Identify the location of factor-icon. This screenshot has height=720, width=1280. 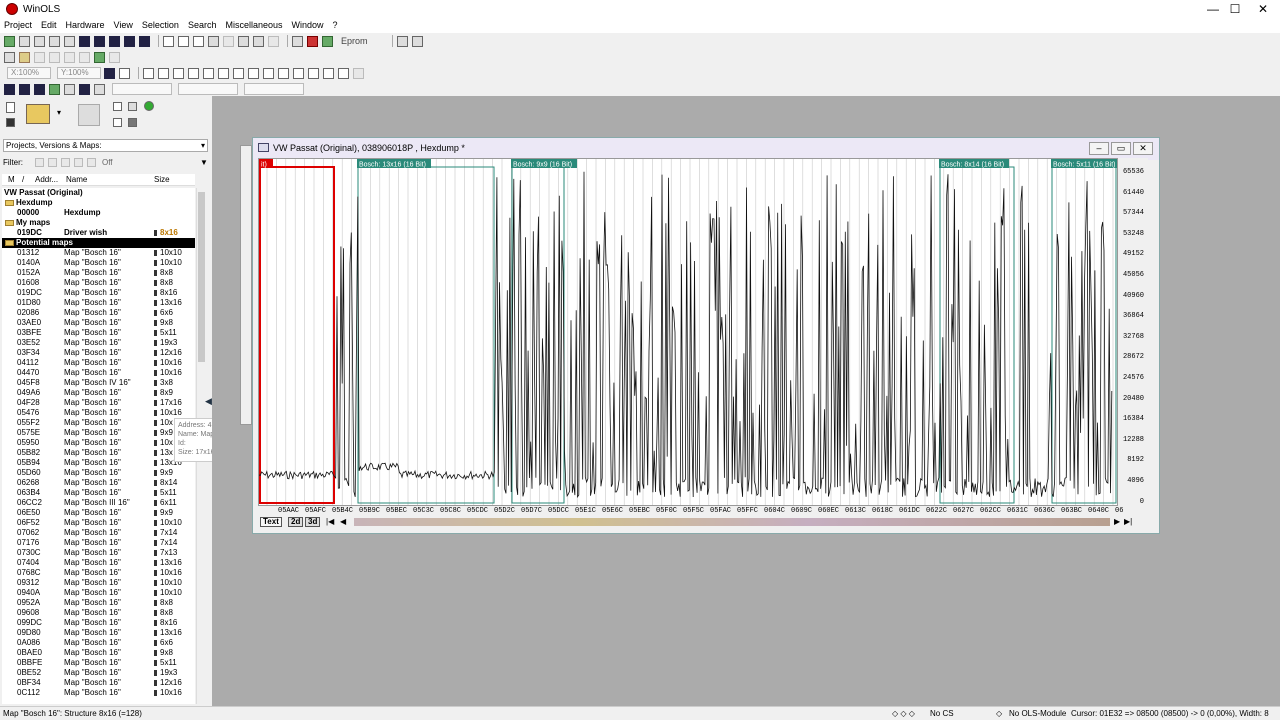
(328, 73).